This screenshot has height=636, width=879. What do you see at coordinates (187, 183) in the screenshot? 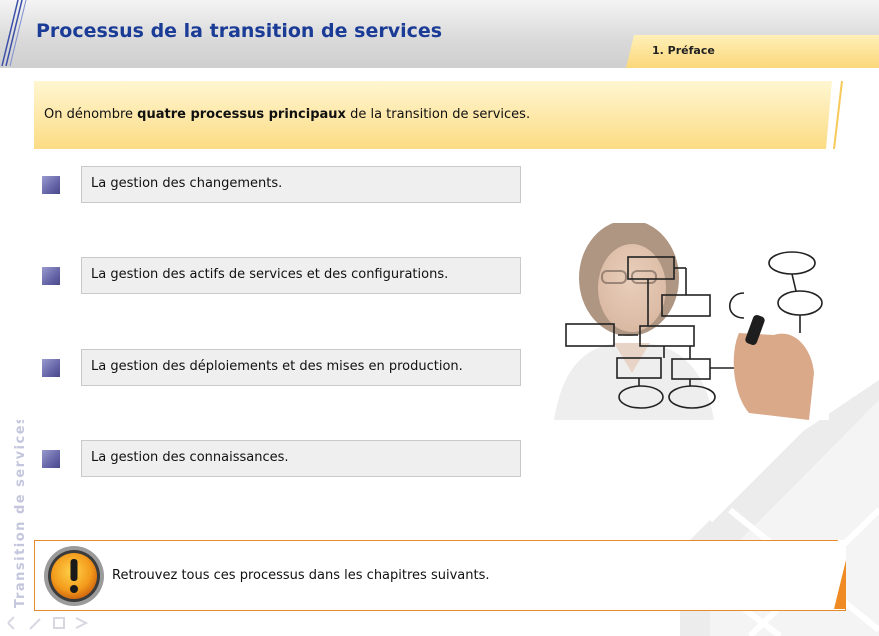
I see `process-item-label: La gestion des changements.` at bounding box center [187, 183].